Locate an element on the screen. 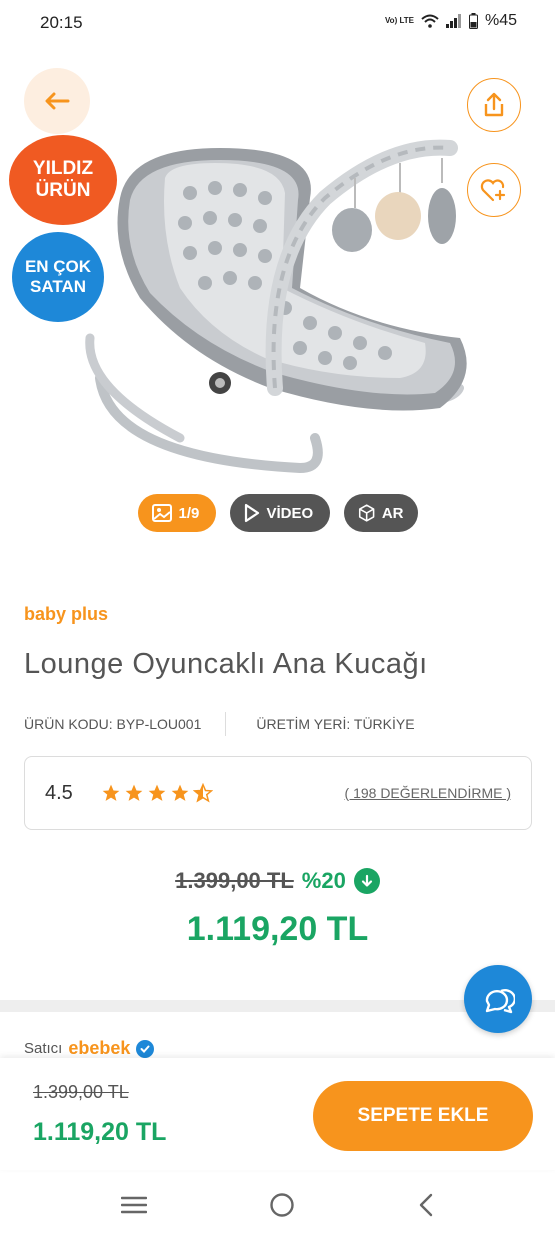  share-button is located at coordinates (494, 105).